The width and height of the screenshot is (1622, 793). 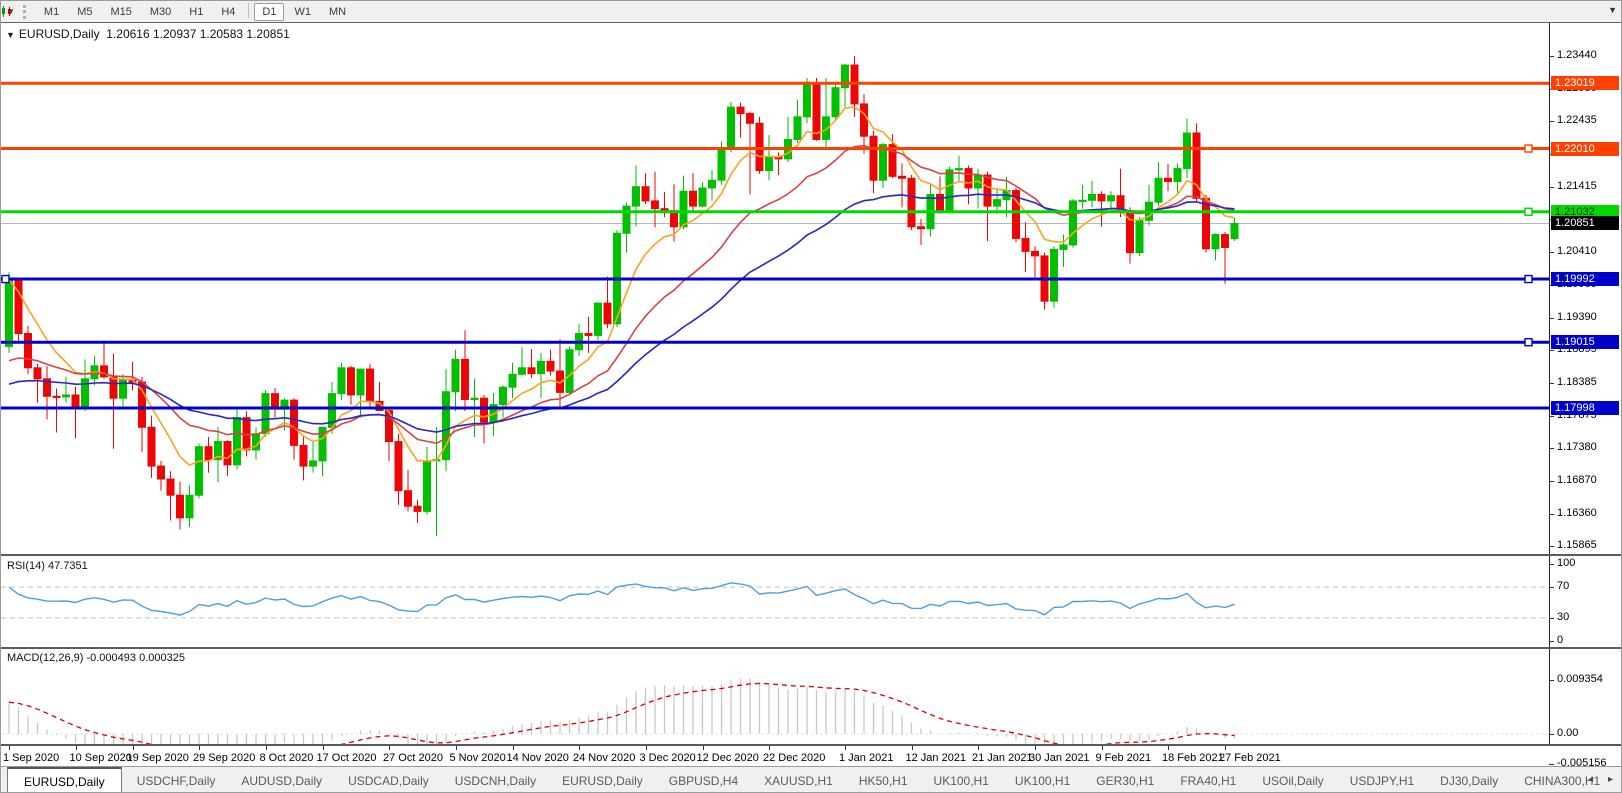 I want to click on chart-tab-usdcad-daily: USDCAD,Daily, so click(x=388, y=779).